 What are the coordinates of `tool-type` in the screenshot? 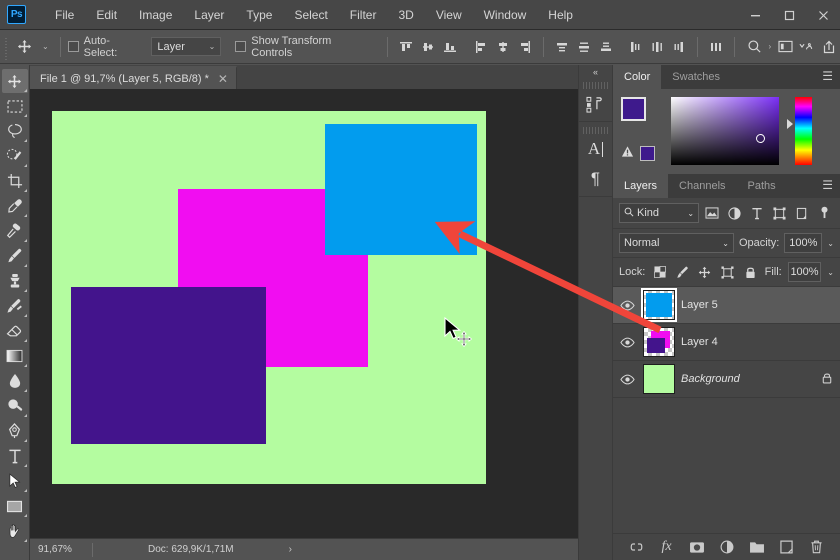 It's located at (15, 456).